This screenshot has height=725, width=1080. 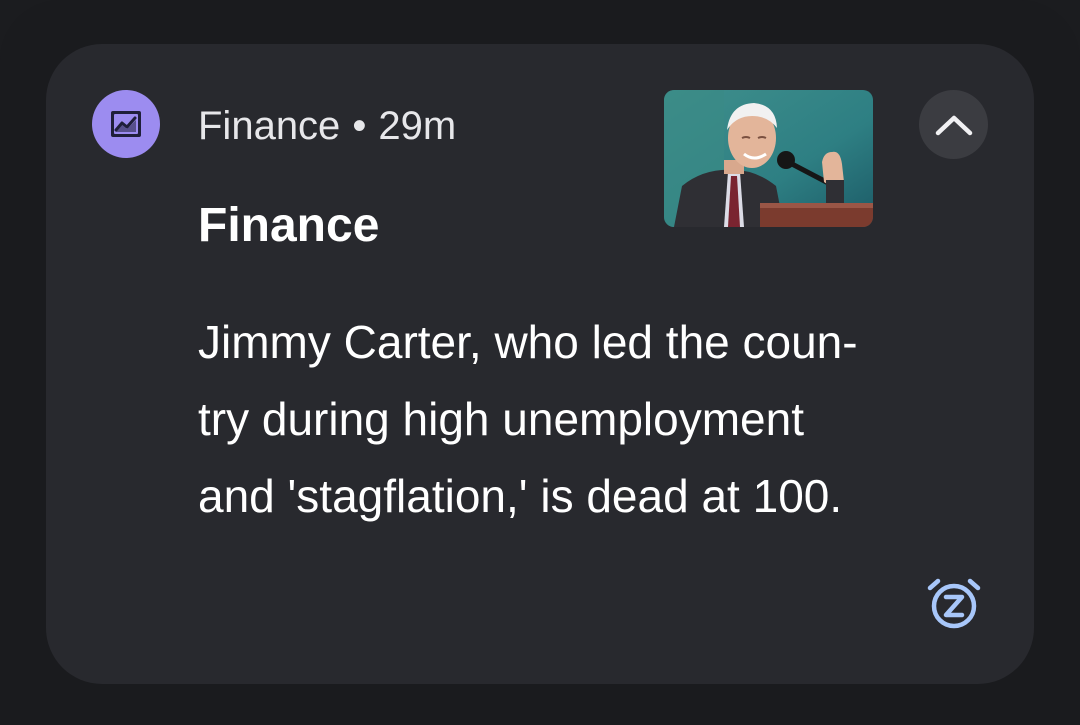 I want to click on snooze-alarm-icon, so click(x=954, y=603).